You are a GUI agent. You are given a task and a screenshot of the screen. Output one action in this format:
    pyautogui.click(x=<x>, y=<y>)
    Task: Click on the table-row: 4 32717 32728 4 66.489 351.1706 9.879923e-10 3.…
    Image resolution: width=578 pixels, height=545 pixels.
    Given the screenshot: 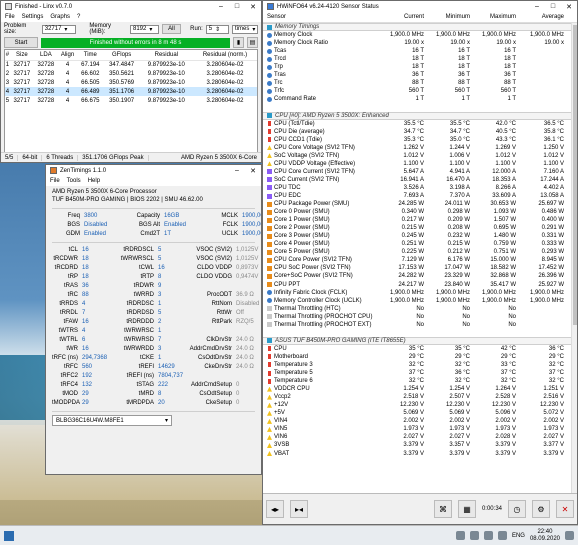 What is the action you would take?
    pyautogui.click(x=131, y=91)
    